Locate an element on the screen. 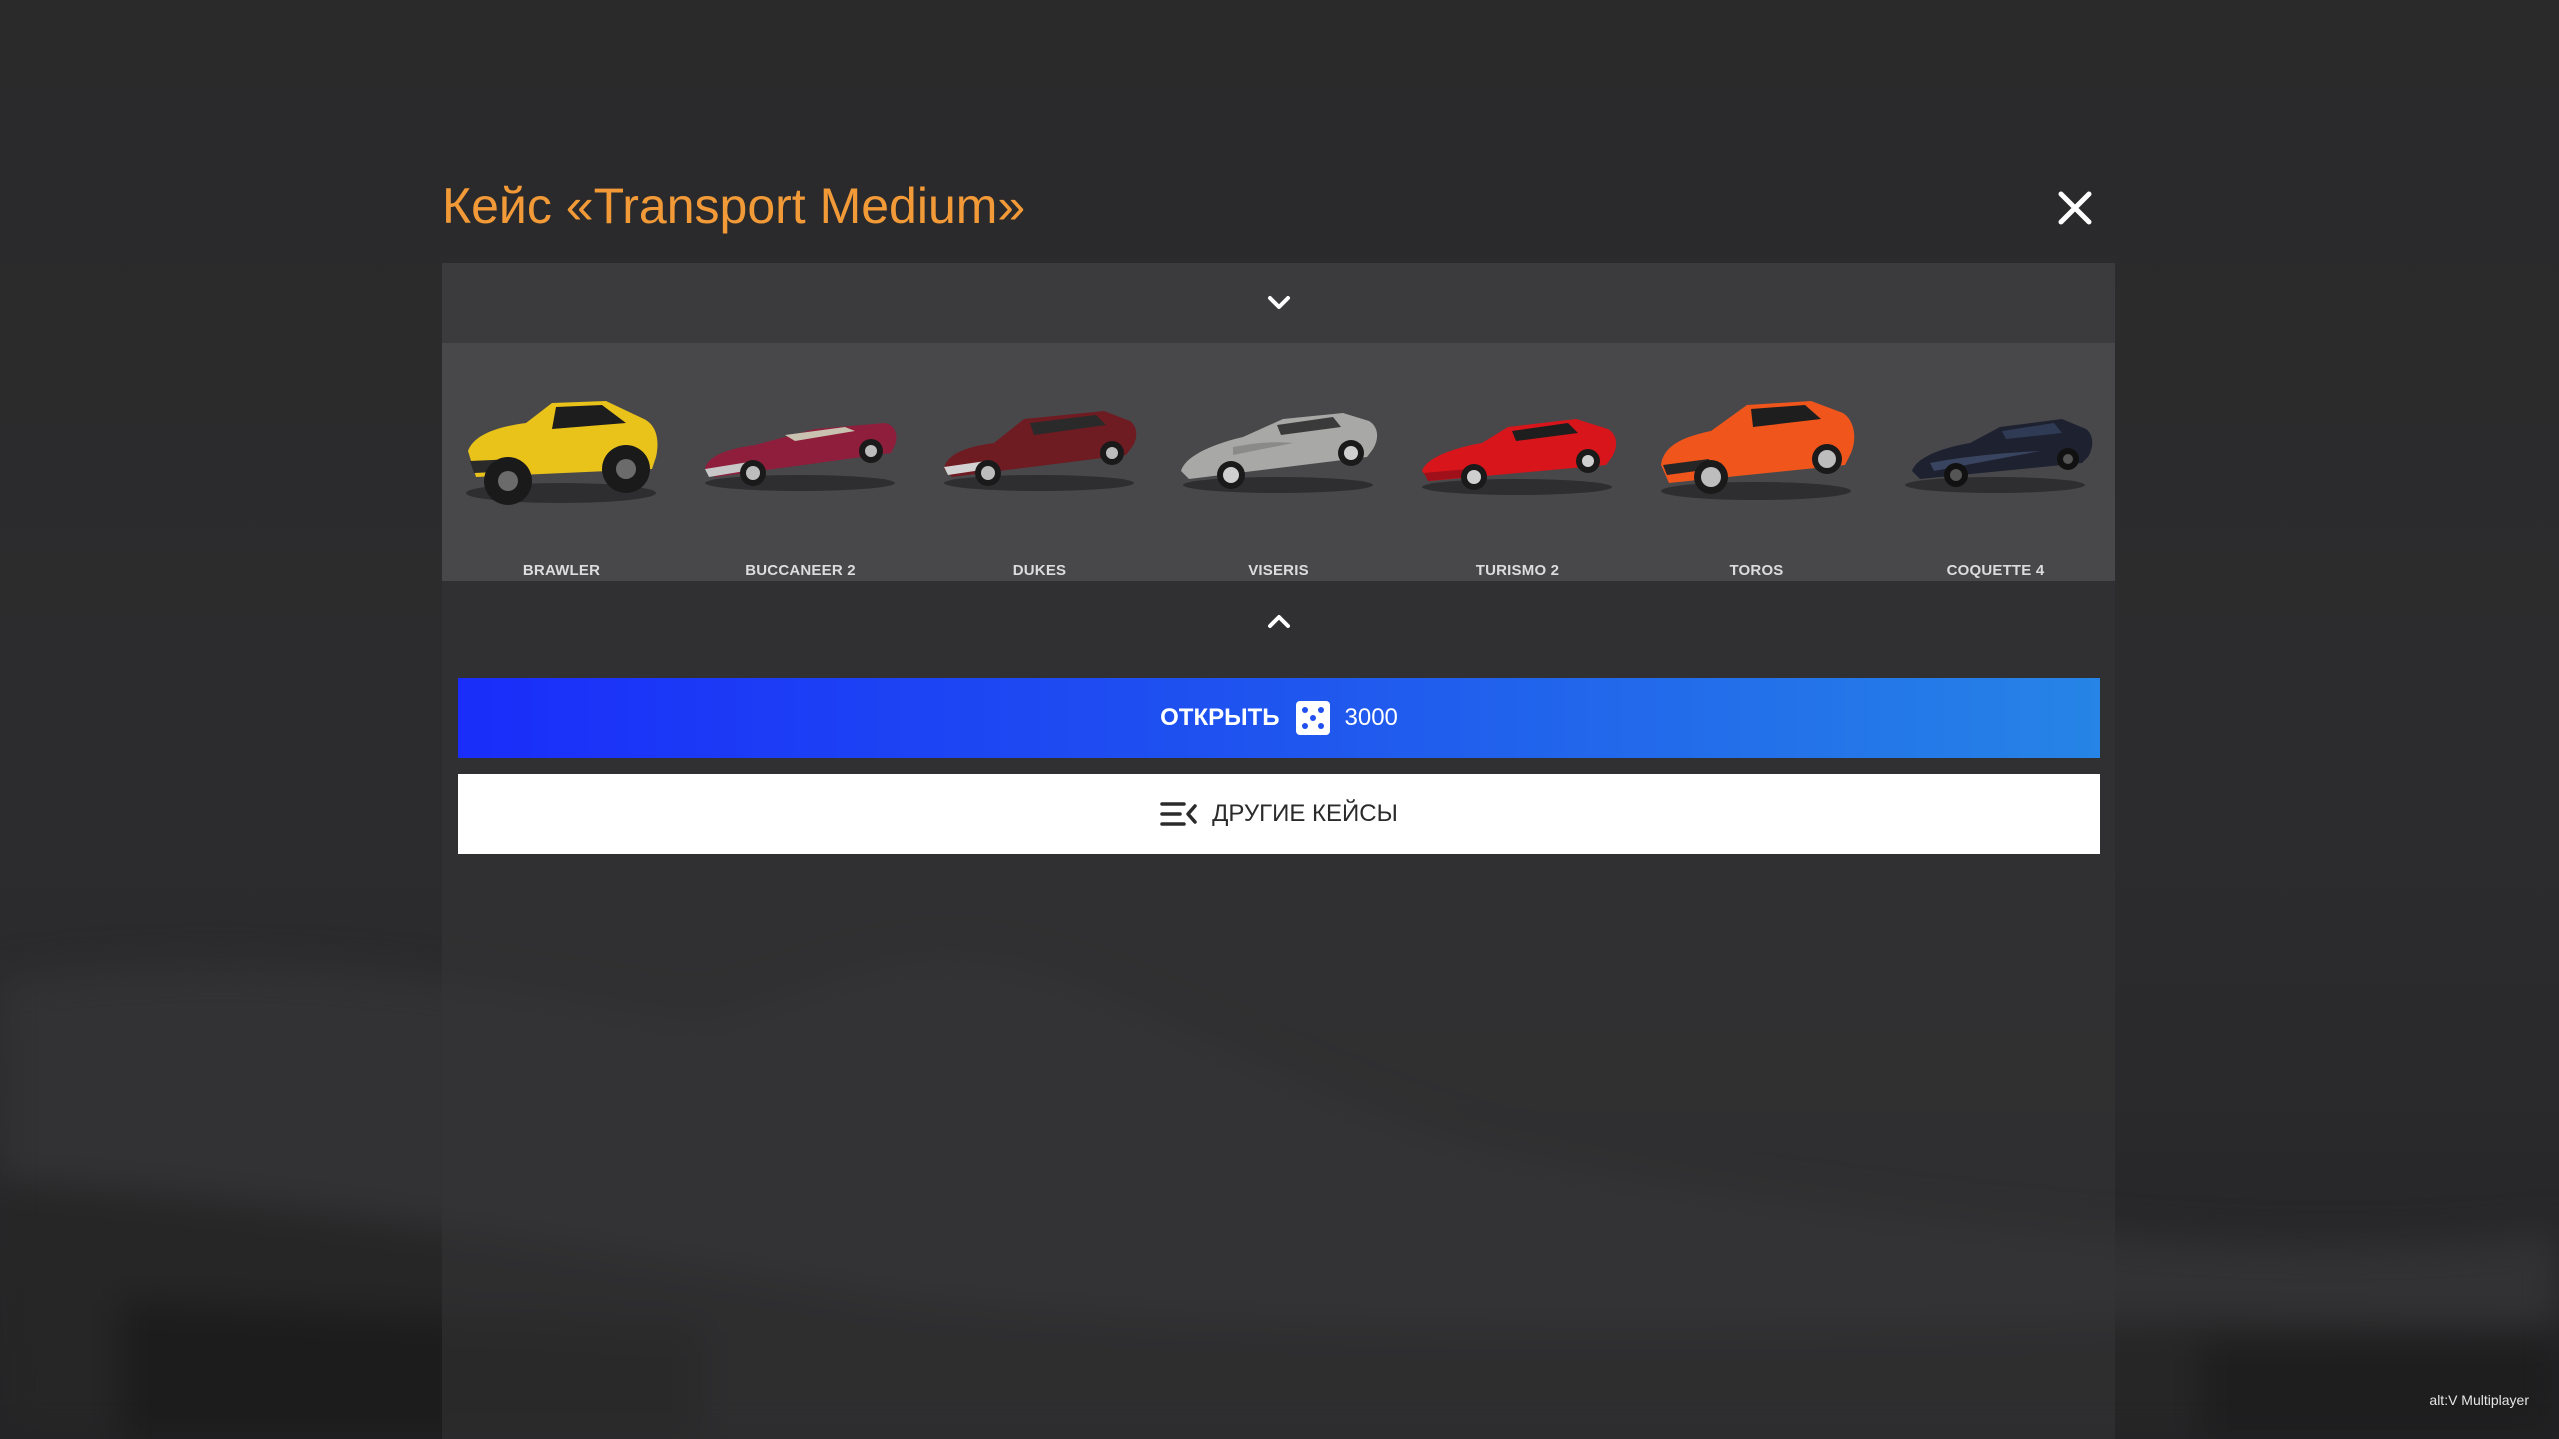 This screenshot has height=1439, width=2559. car-label: DUKES is located at coordinates (1039, 570).